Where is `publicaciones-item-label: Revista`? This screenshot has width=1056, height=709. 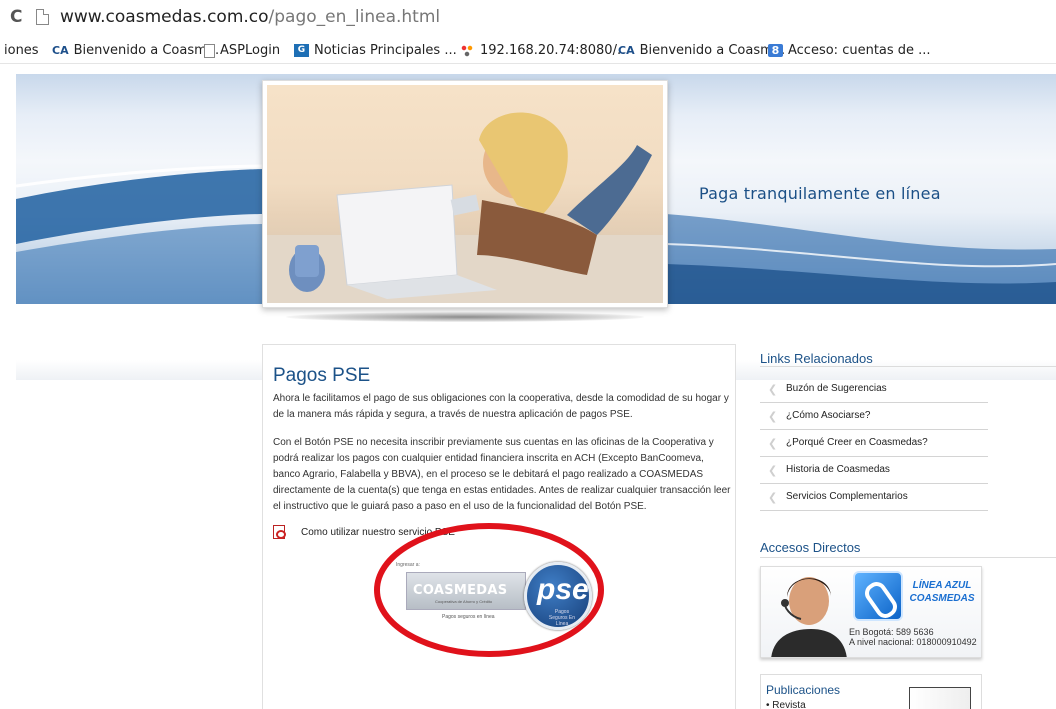 publicaciones-item-label: Revista is located at coordinates (789, 704).